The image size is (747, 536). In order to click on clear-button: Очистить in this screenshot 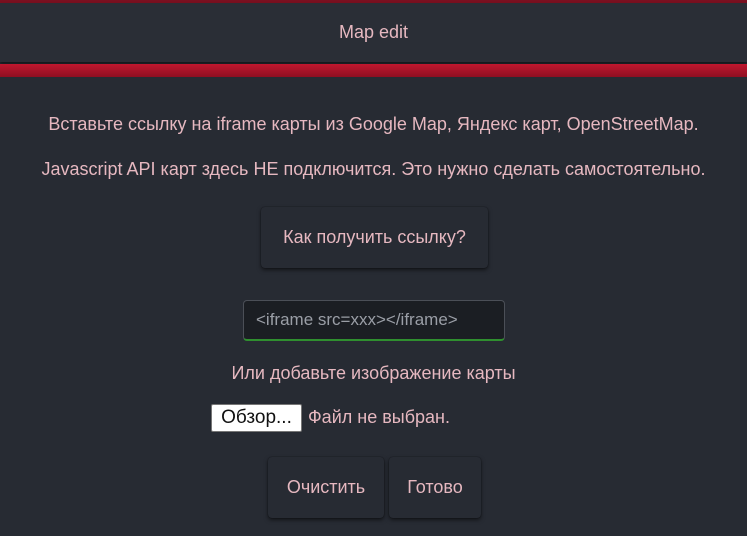, I will do `click(326, 487)`.